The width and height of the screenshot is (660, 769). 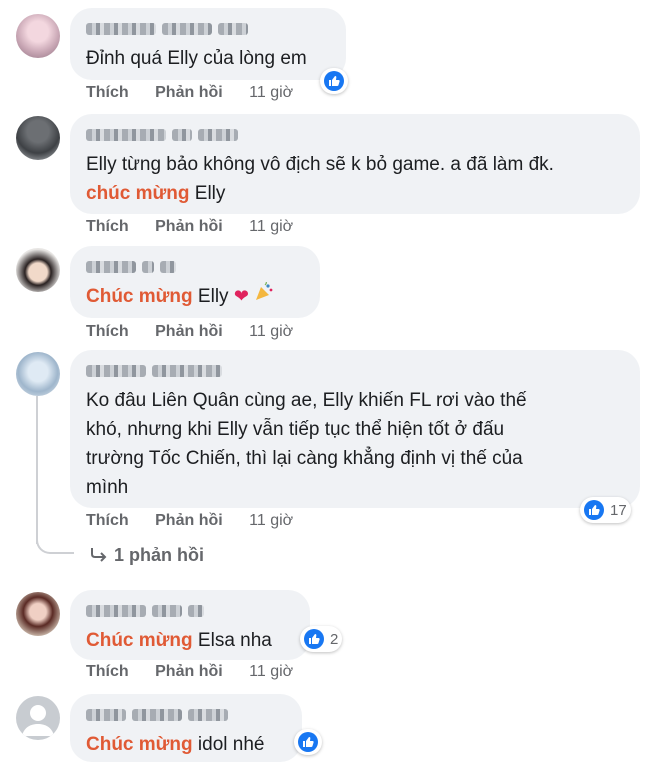 What do you see at coordinates (159, 555) in the screenshot?
I see `replies-count-label: 1 phản hồi` at bounding box center [159, 555].